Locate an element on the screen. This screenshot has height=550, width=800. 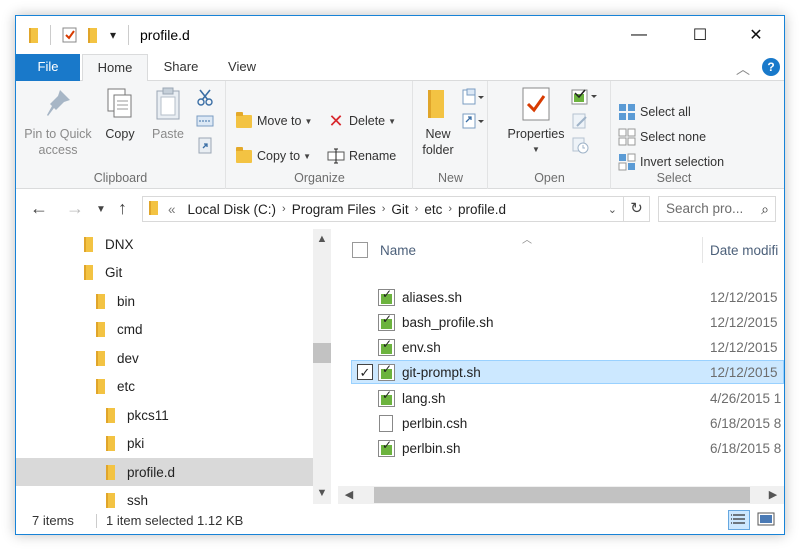
search-input: Search pro... ⌕ is located at coordinates (717, 209).